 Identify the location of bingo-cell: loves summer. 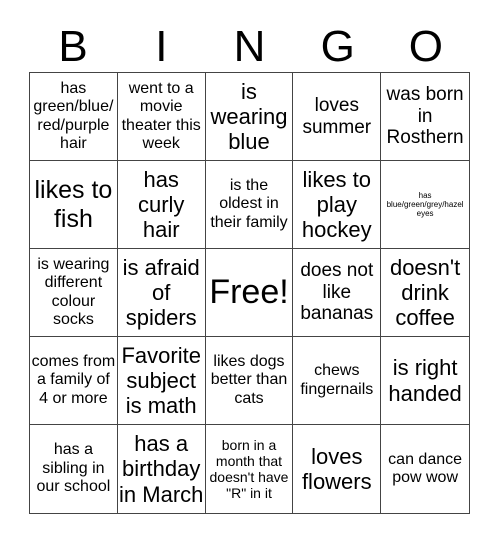
(337, 117).